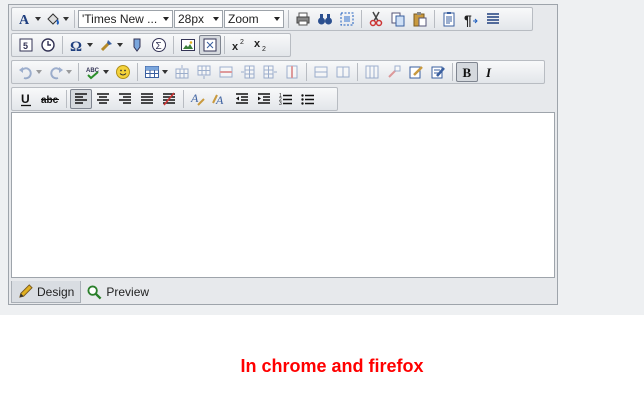 Image resolution: width=644 pixels, height=412 pixels. What do you see at coordinates (111, 45) in the screenshot?
I see `format-painter-button` at bounding box center [111, 45].